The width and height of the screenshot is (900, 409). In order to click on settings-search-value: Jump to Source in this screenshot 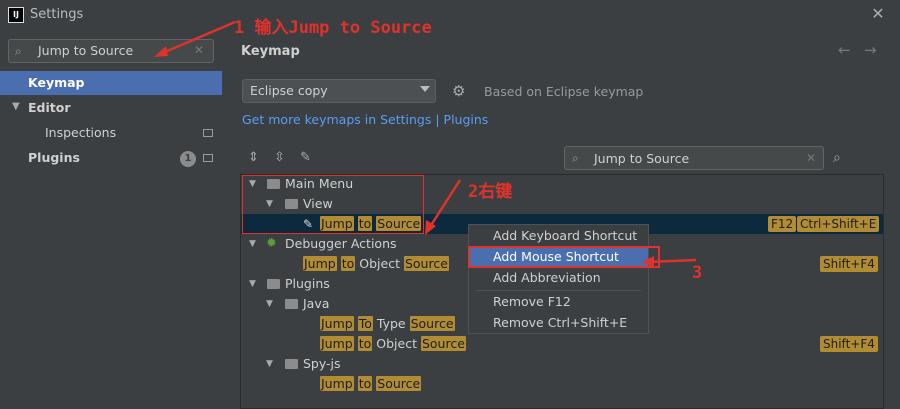, I will do `click(86, 50)`.